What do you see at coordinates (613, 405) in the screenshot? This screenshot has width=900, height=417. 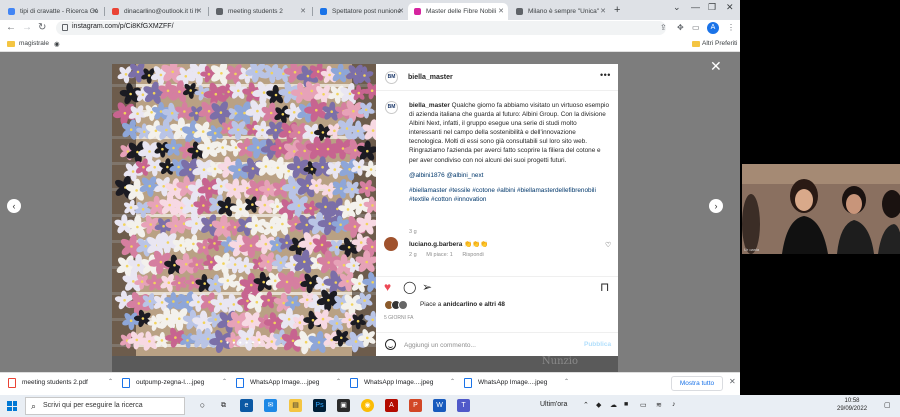 I see `cloud-icon: ☁` at bounding box center [613, 405].